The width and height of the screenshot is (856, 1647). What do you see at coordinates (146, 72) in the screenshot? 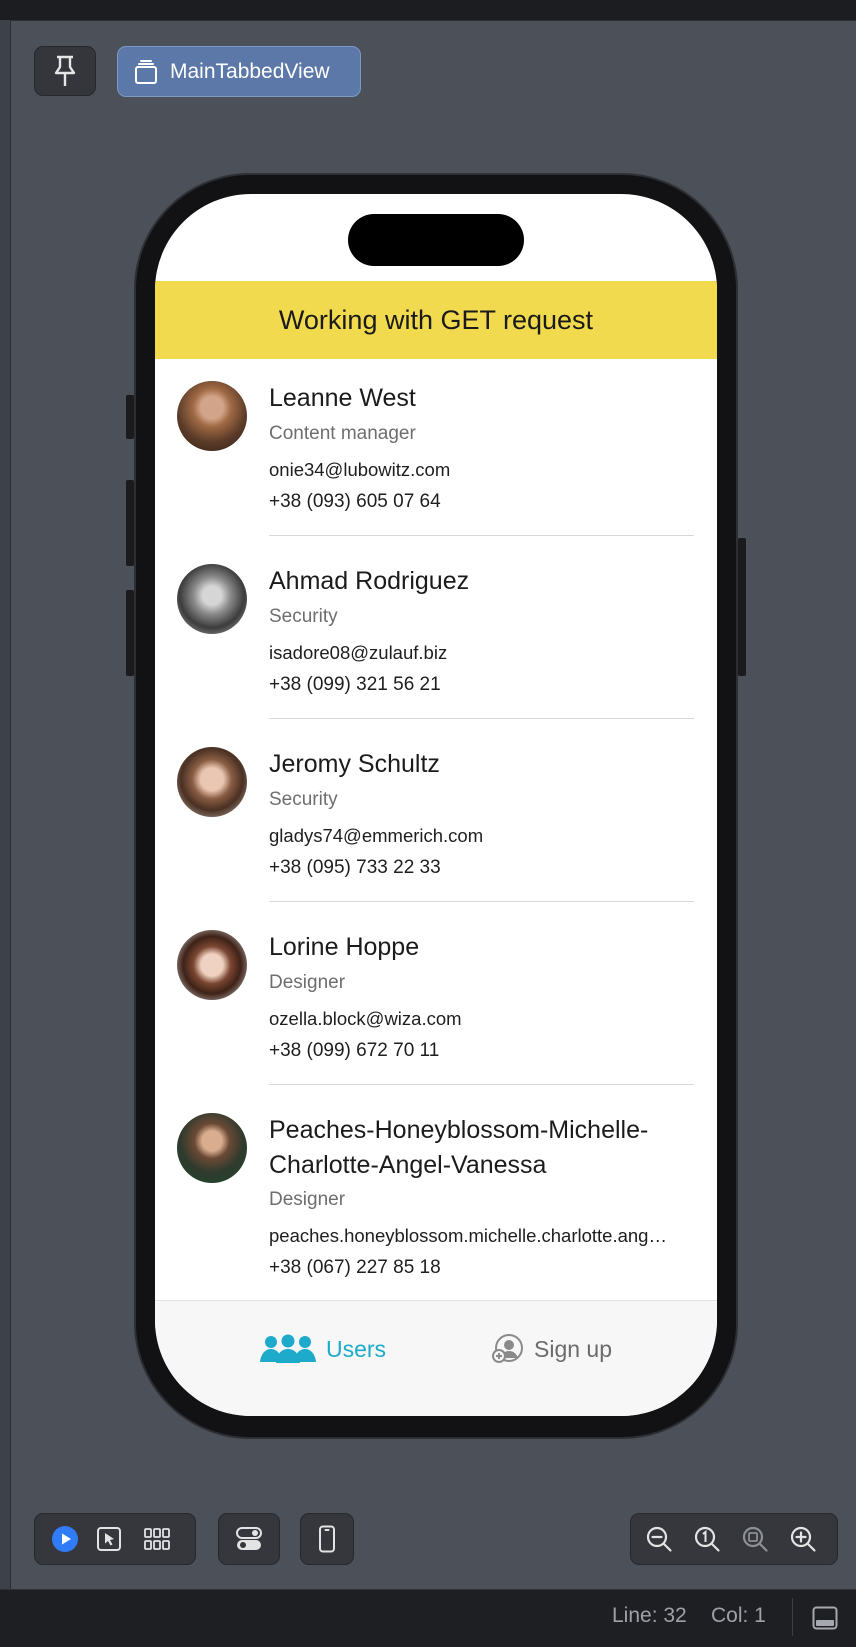
I see `stack-icon` at bounding box center [146, 72].